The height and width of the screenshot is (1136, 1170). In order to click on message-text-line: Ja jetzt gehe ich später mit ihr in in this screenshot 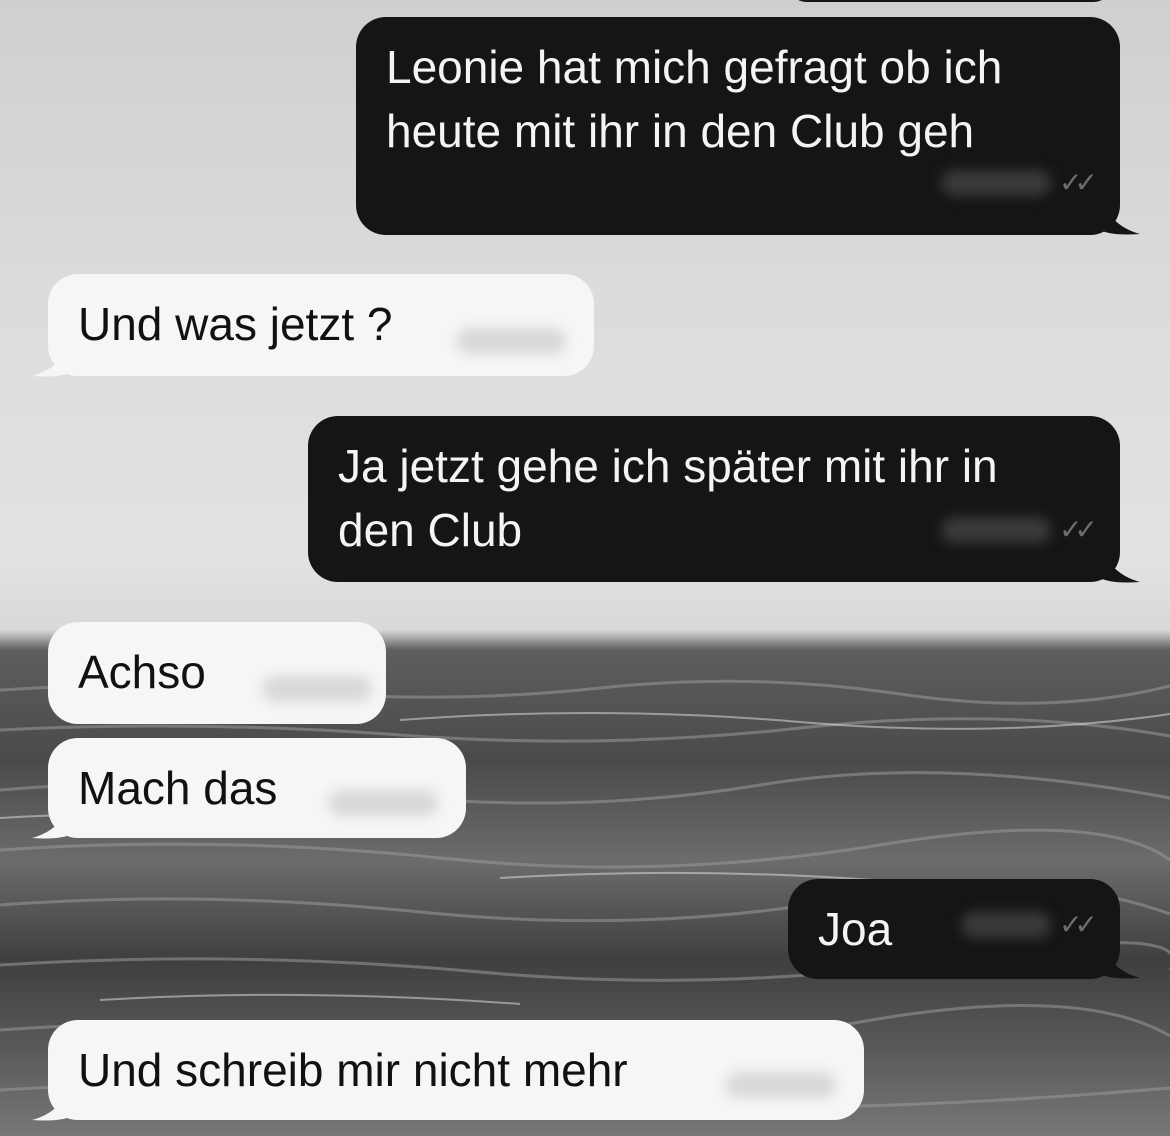, I will do `click(668, 466)`.